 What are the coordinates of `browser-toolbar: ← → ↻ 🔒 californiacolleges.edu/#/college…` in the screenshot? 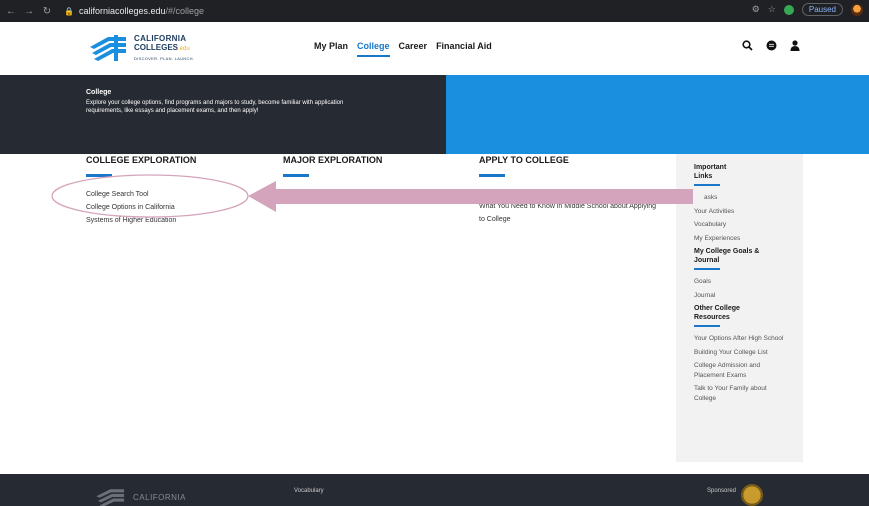 It's located at (434, 11).